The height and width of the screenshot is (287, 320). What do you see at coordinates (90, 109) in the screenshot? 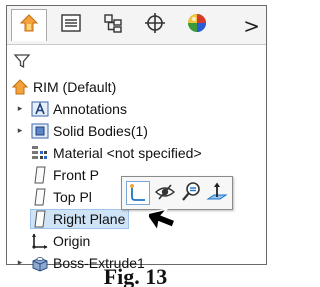
I see `tree-item-label: Annotations` at bounding box center [90, 109].